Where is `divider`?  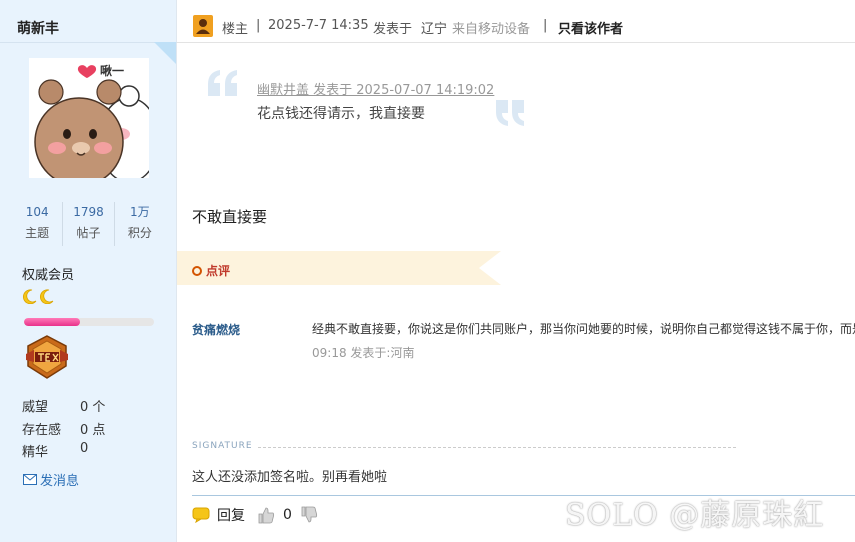
divider is located at coordinates (88, 42).